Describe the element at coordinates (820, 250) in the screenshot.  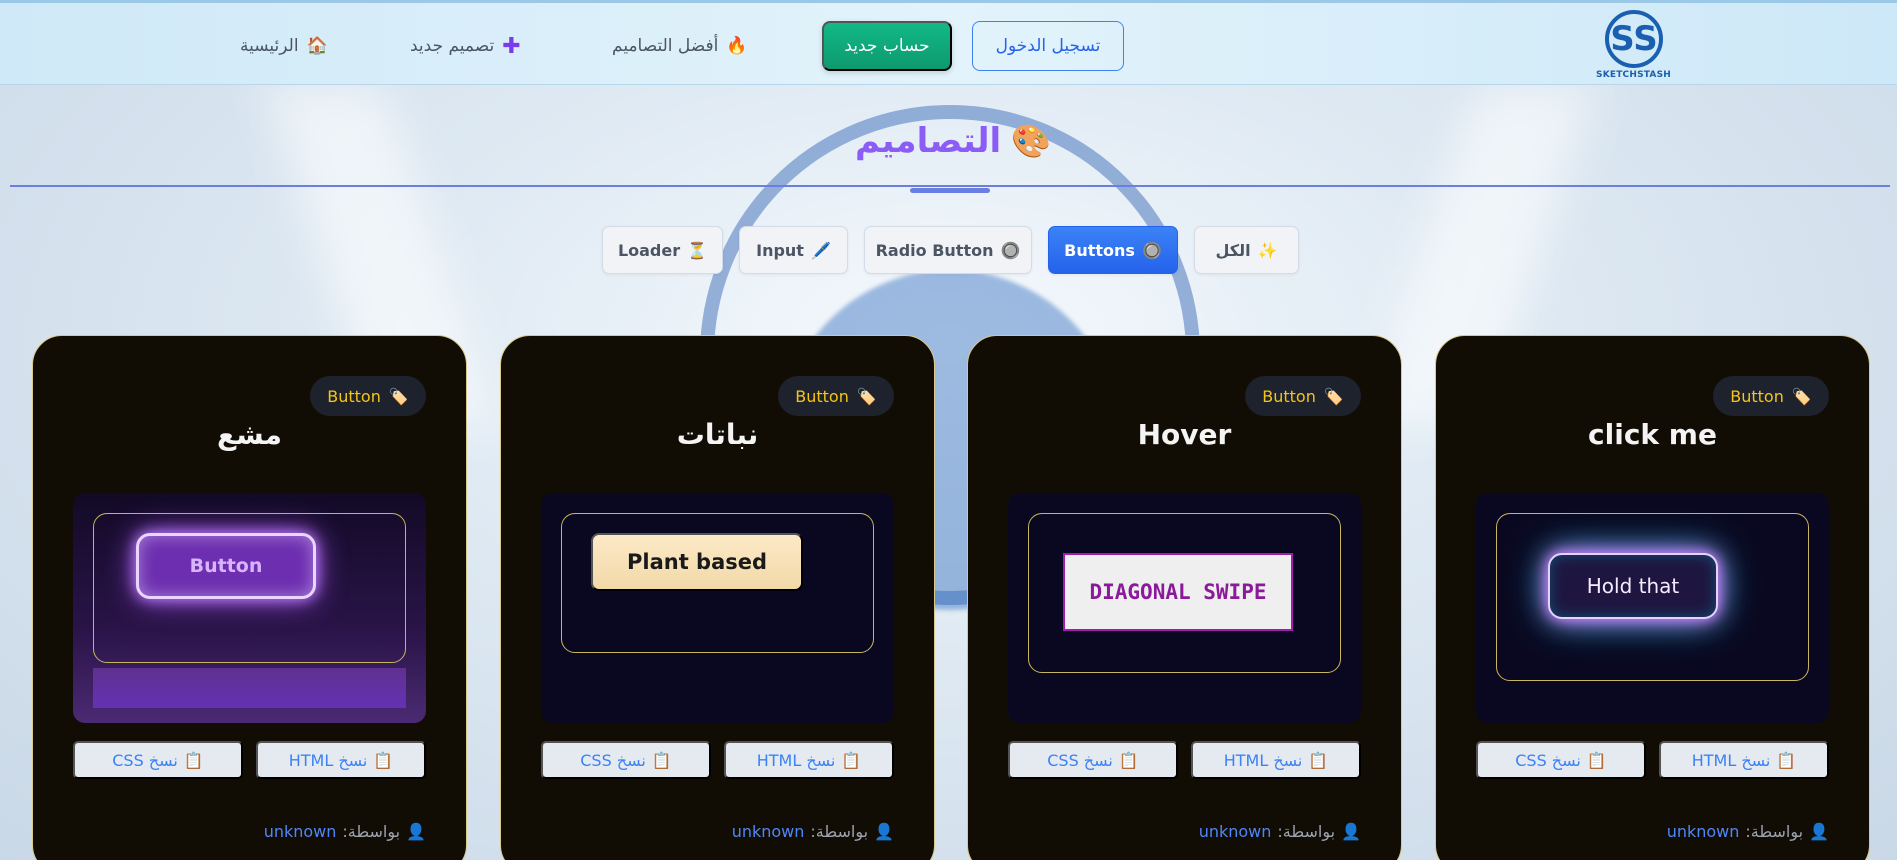
I see `pen-icon: 🖊️` at that location.